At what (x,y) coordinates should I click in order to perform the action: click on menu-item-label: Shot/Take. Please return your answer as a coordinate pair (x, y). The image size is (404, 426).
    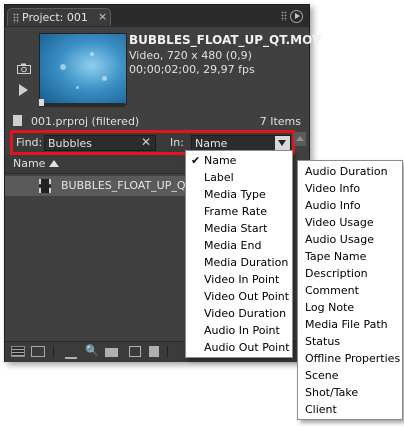
    Looking at the image, I should click on (332, 392).